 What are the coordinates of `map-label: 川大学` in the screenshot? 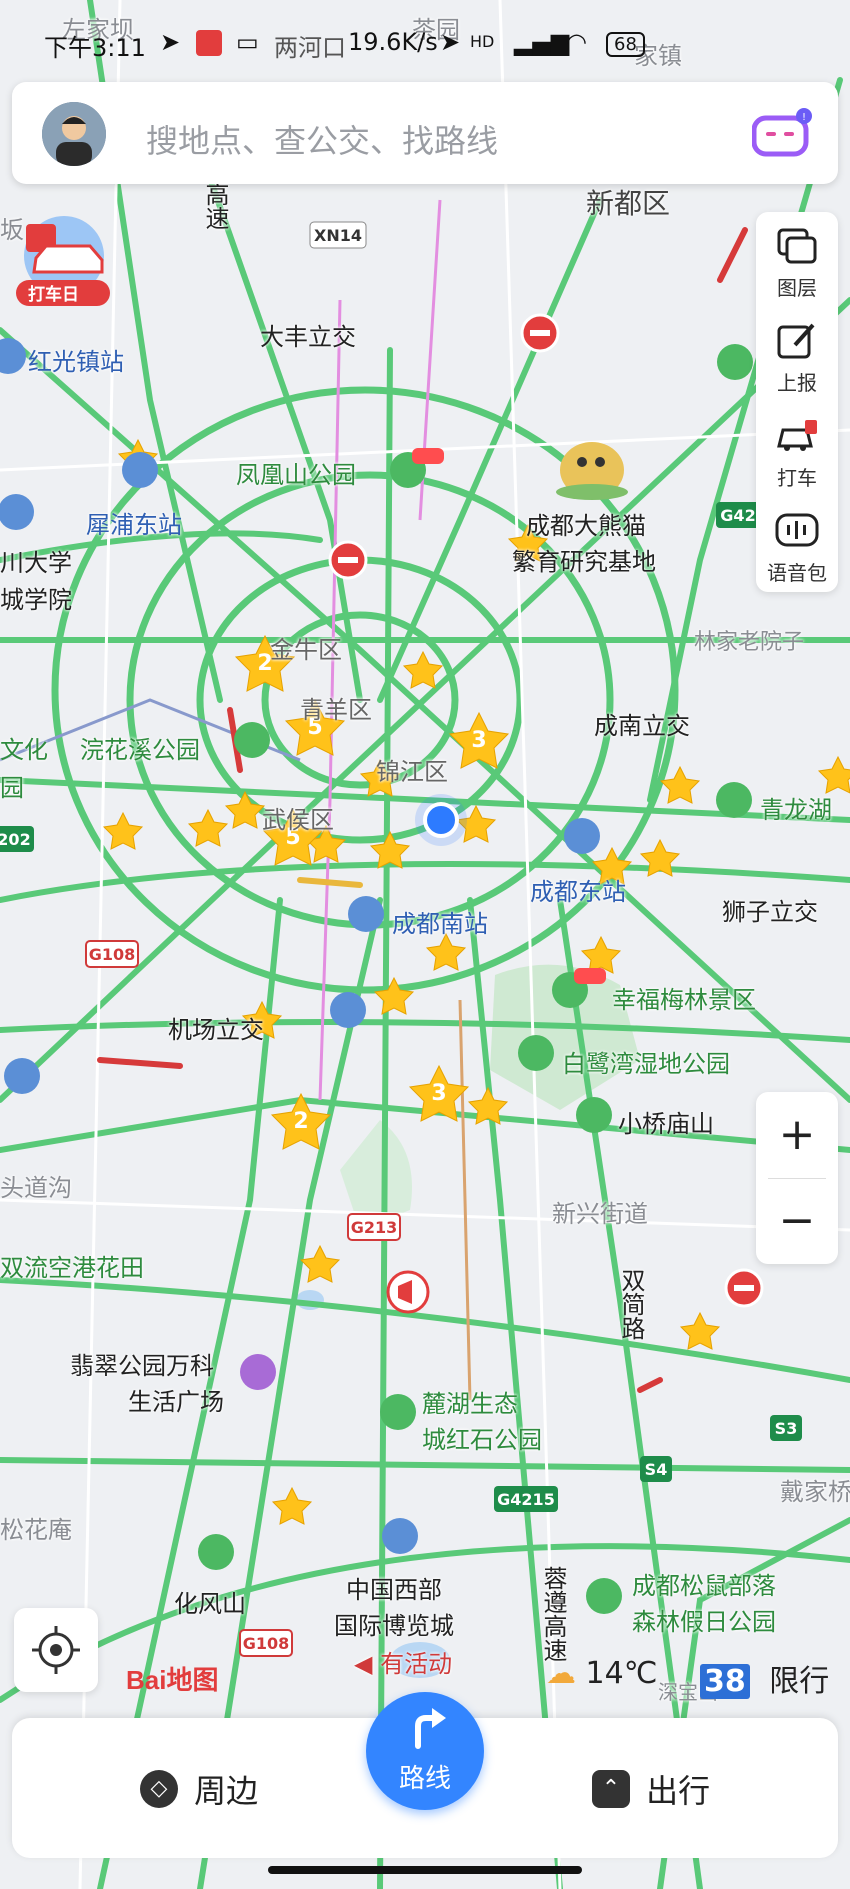 It's located at (36, 563).